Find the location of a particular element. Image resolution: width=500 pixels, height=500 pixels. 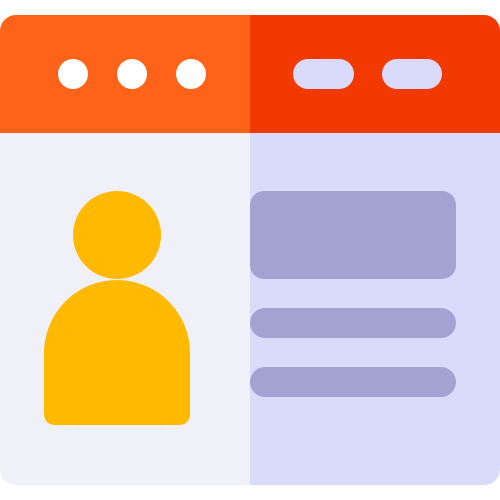

content-image-block is located at coordinates (353, 235).